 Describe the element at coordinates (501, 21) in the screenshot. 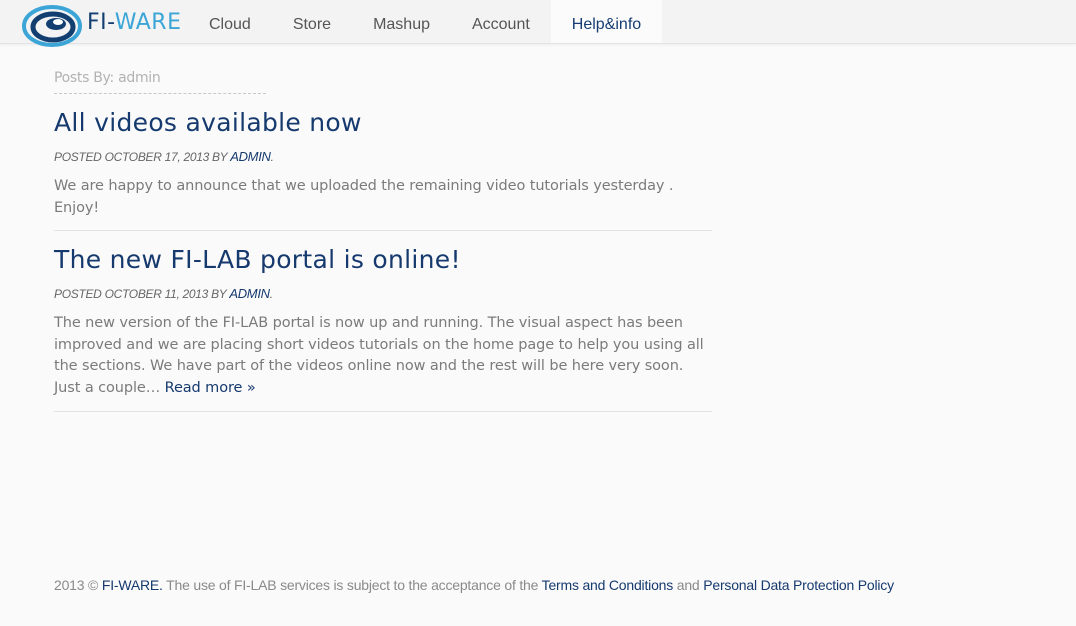

I see `nav-account: Account` at that location.